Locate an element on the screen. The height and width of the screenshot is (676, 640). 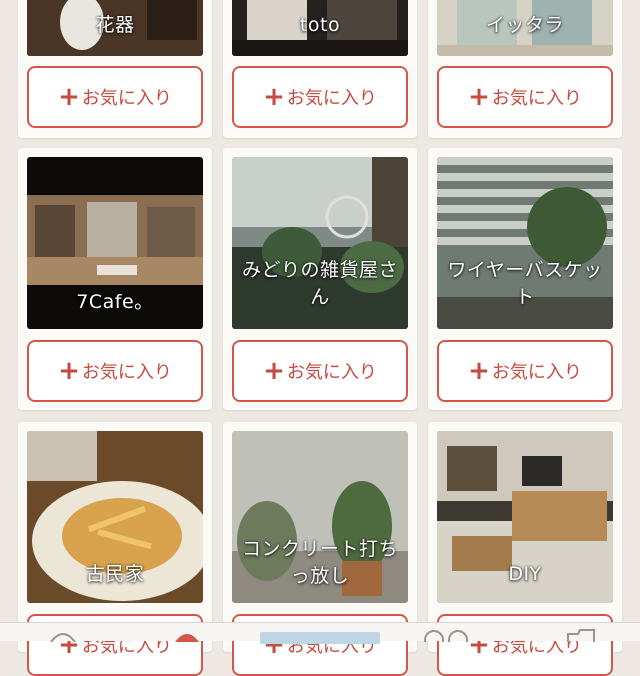
notification-icon is located at coordinates (187, 636).